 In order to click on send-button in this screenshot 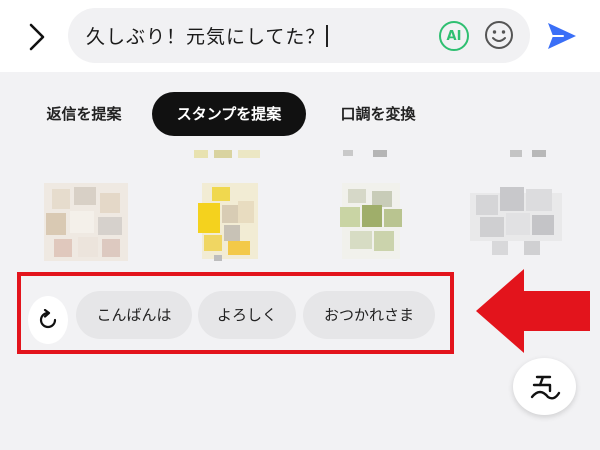, I will do `click(562, 36)`.